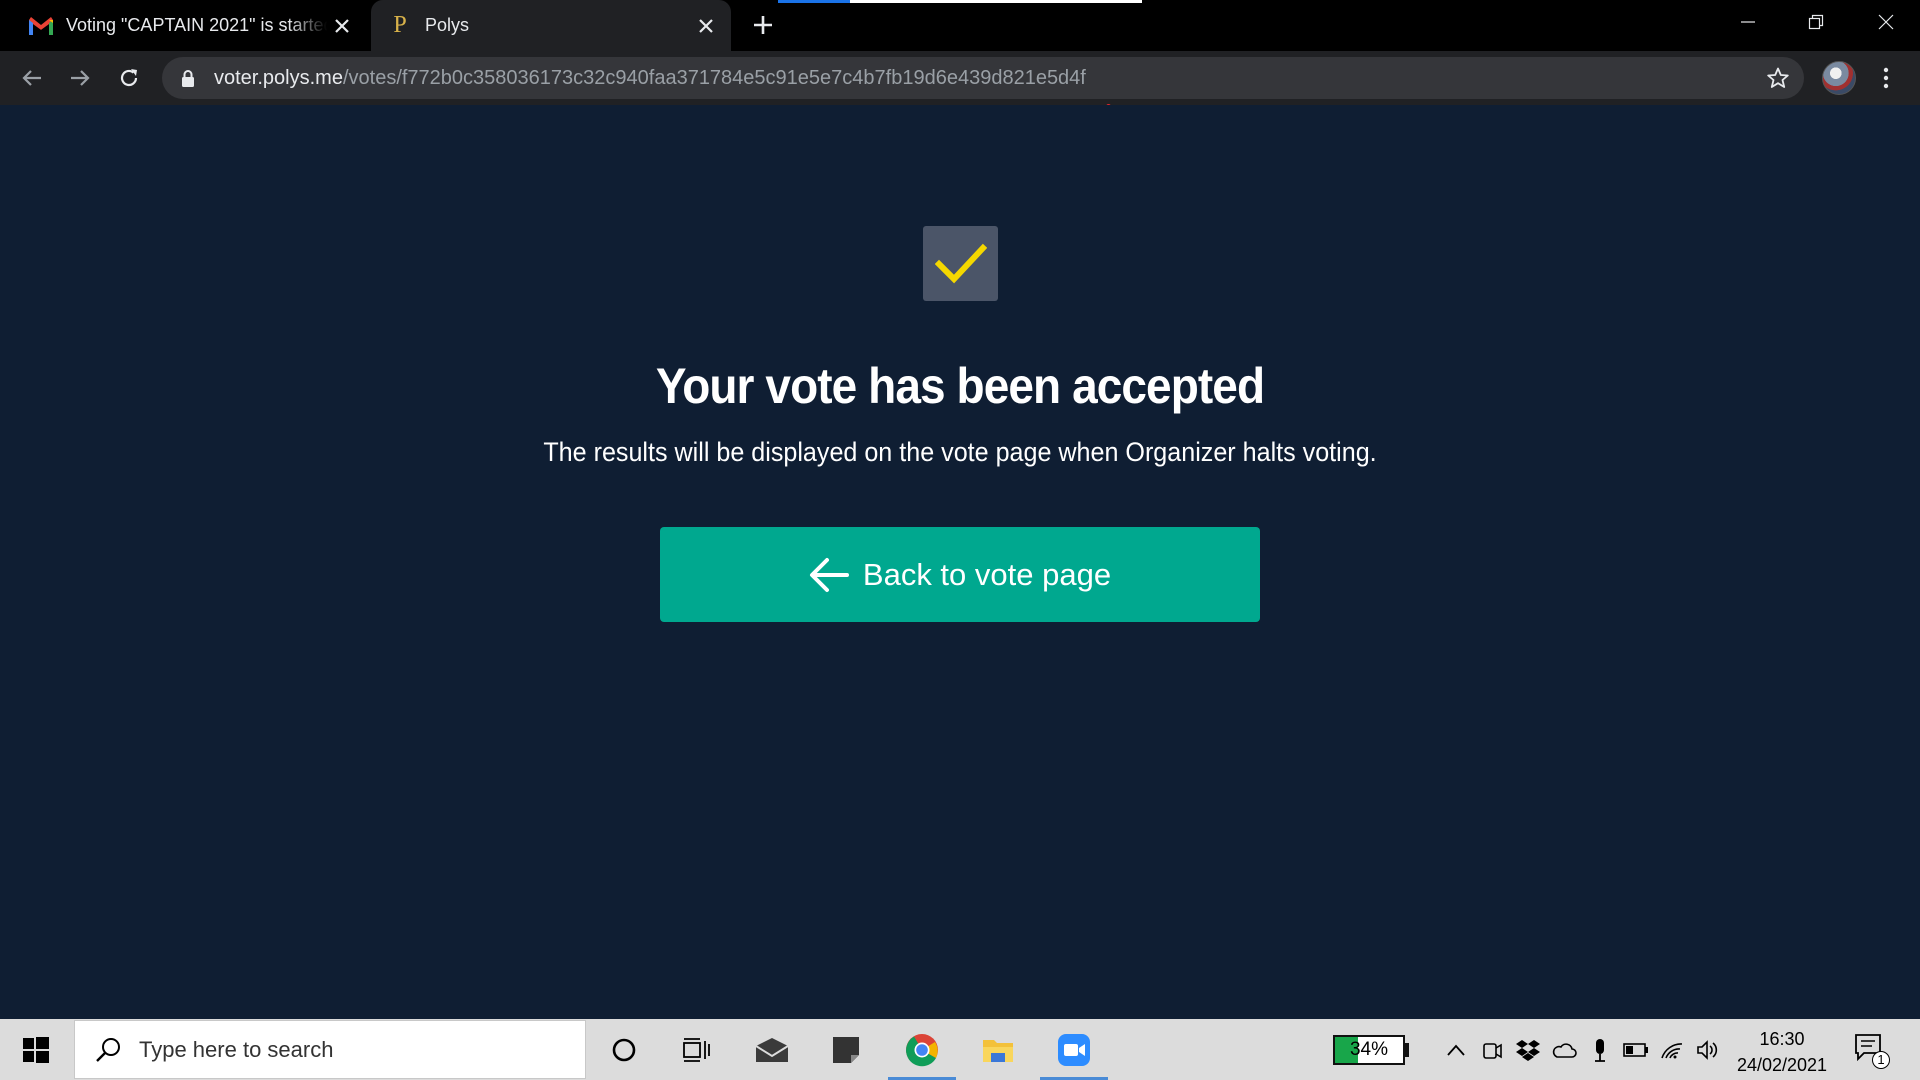 The height and width of the screenshot is (1080, 1920). I want to click on browser-menu-button, so click(1886, 78).